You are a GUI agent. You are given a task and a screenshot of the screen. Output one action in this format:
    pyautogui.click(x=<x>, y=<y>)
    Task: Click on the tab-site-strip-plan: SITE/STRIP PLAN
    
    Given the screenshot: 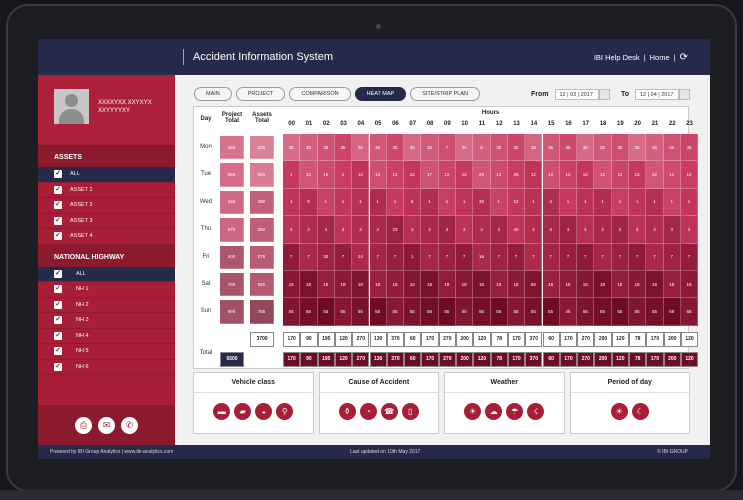 What is the action you would take?
    pyautogui.click(x=445, y=94)
    